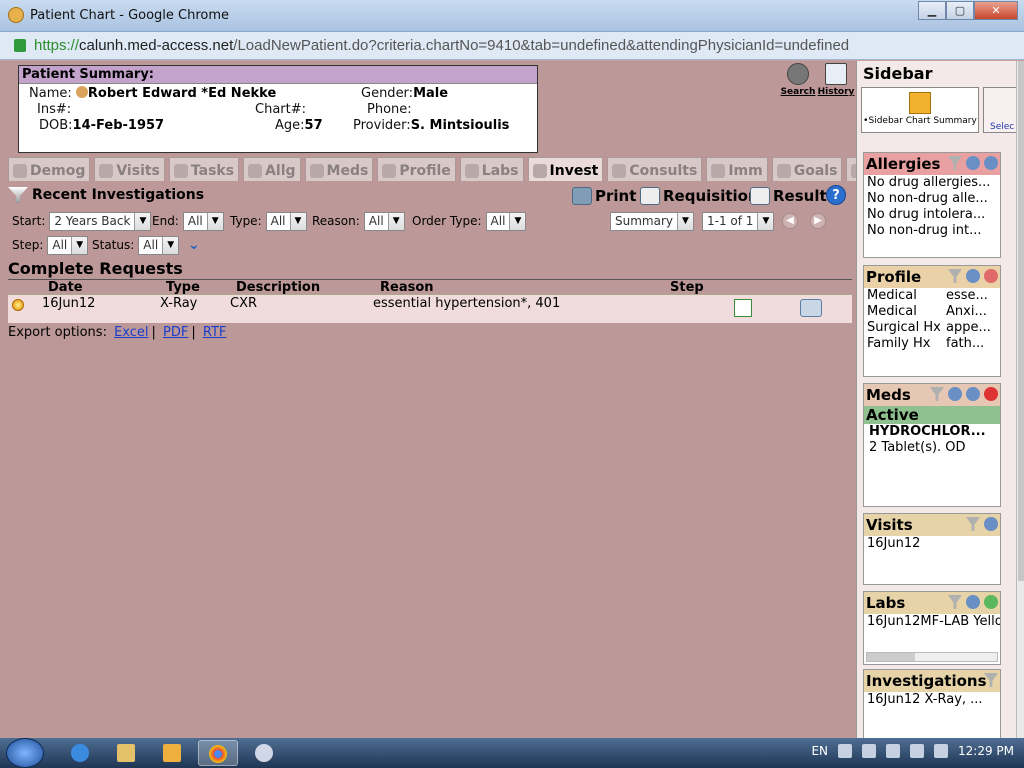 Image resolution: width=1024 pixels, height=768 pixels. What do you see at coordinates (798, 80) in the screenshot?
I see `search-button: Search` at bounding box center [798, 80].